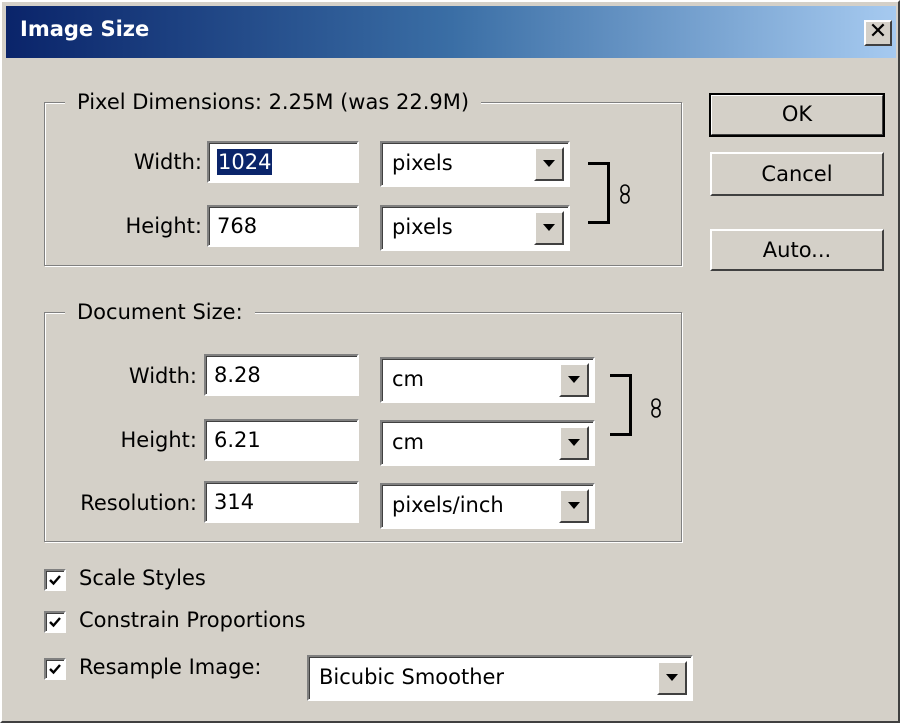  Describe the element at coordinates (408, 442) in the screenshot. I see `doc-height-unit-value: cm` at that location.